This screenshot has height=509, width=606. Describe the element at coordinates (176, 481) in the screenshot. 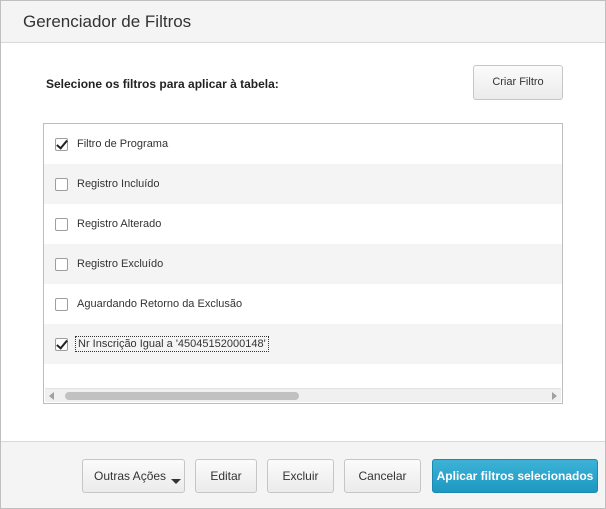

I see `caret-down-icon` at that location.